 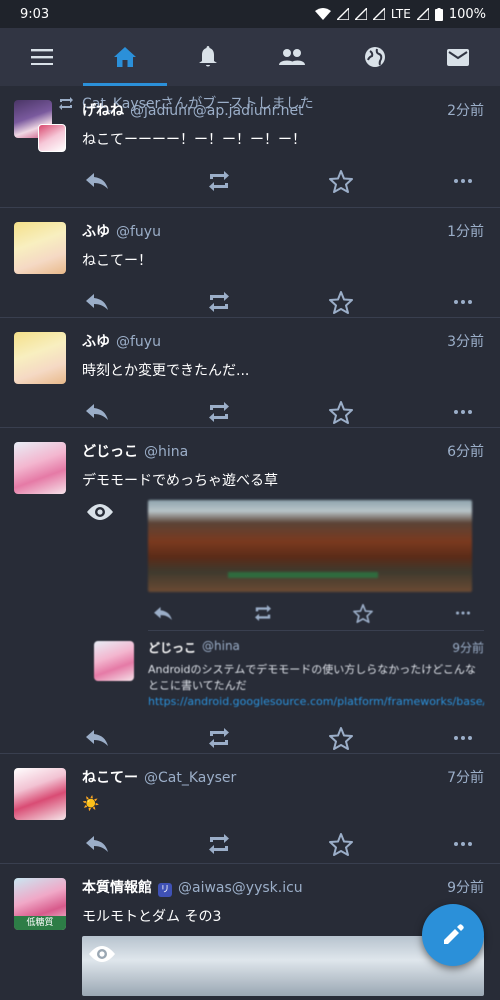 I want to click on timestamp: 2分前, so click(x=465, y=110).